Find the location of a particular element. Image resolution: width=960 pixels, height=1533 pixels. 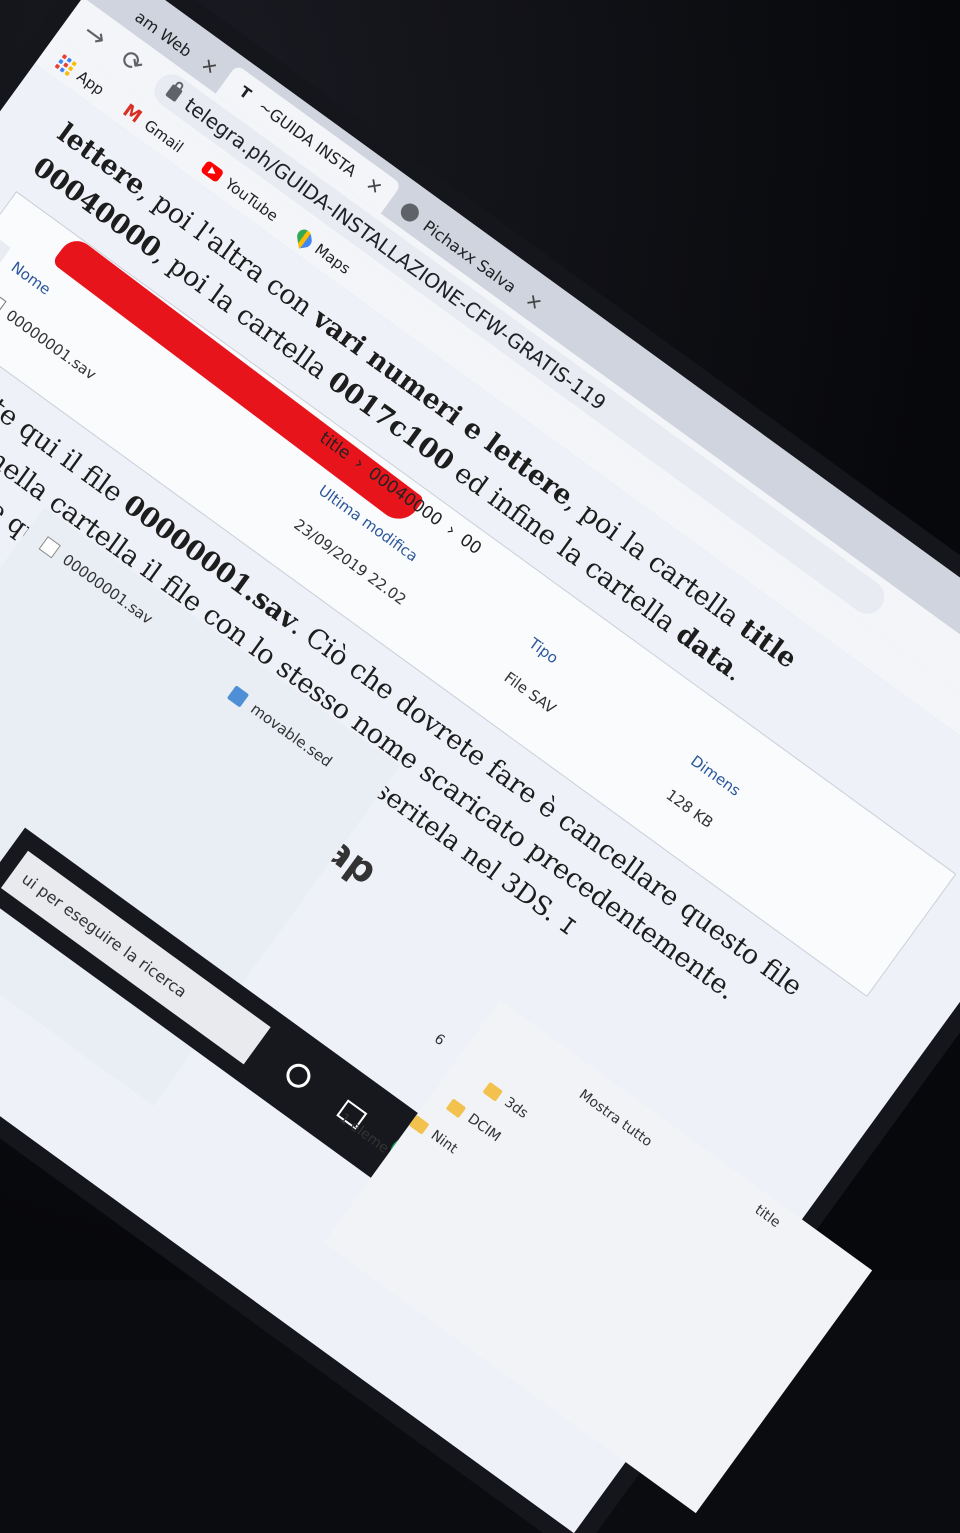

lock-icon is located at coordinates (174, 93).